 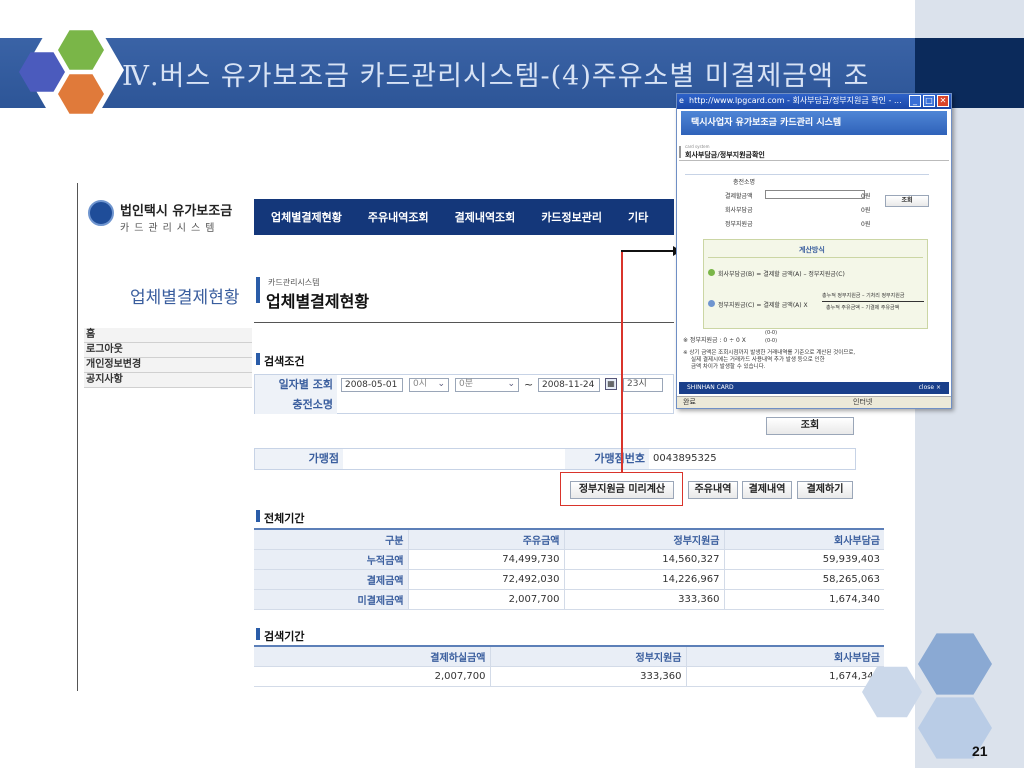 What do you see at coordinates (318, 301) in the screenshot?
I see `page-title: 업체별결제현황` at bounding box center [318, 301].